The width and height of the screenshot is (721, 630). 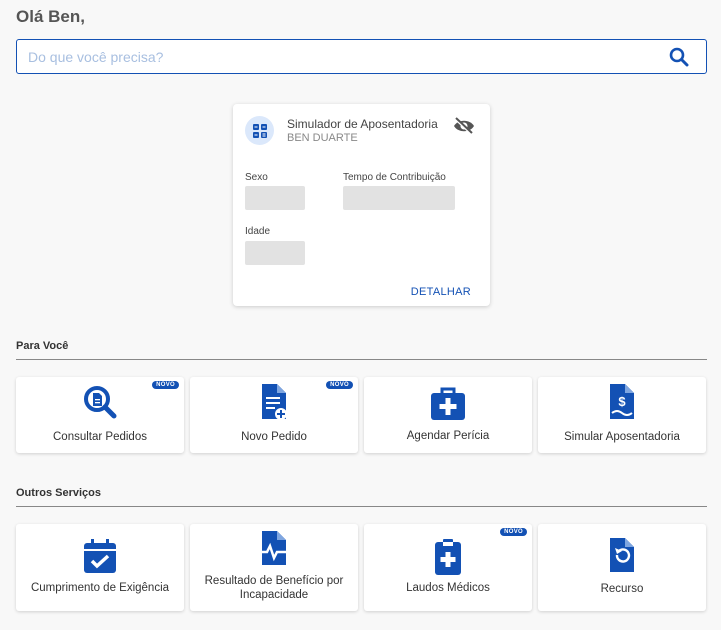 I want to click on sexo-label: Sexo, so click(x=256, y=177).